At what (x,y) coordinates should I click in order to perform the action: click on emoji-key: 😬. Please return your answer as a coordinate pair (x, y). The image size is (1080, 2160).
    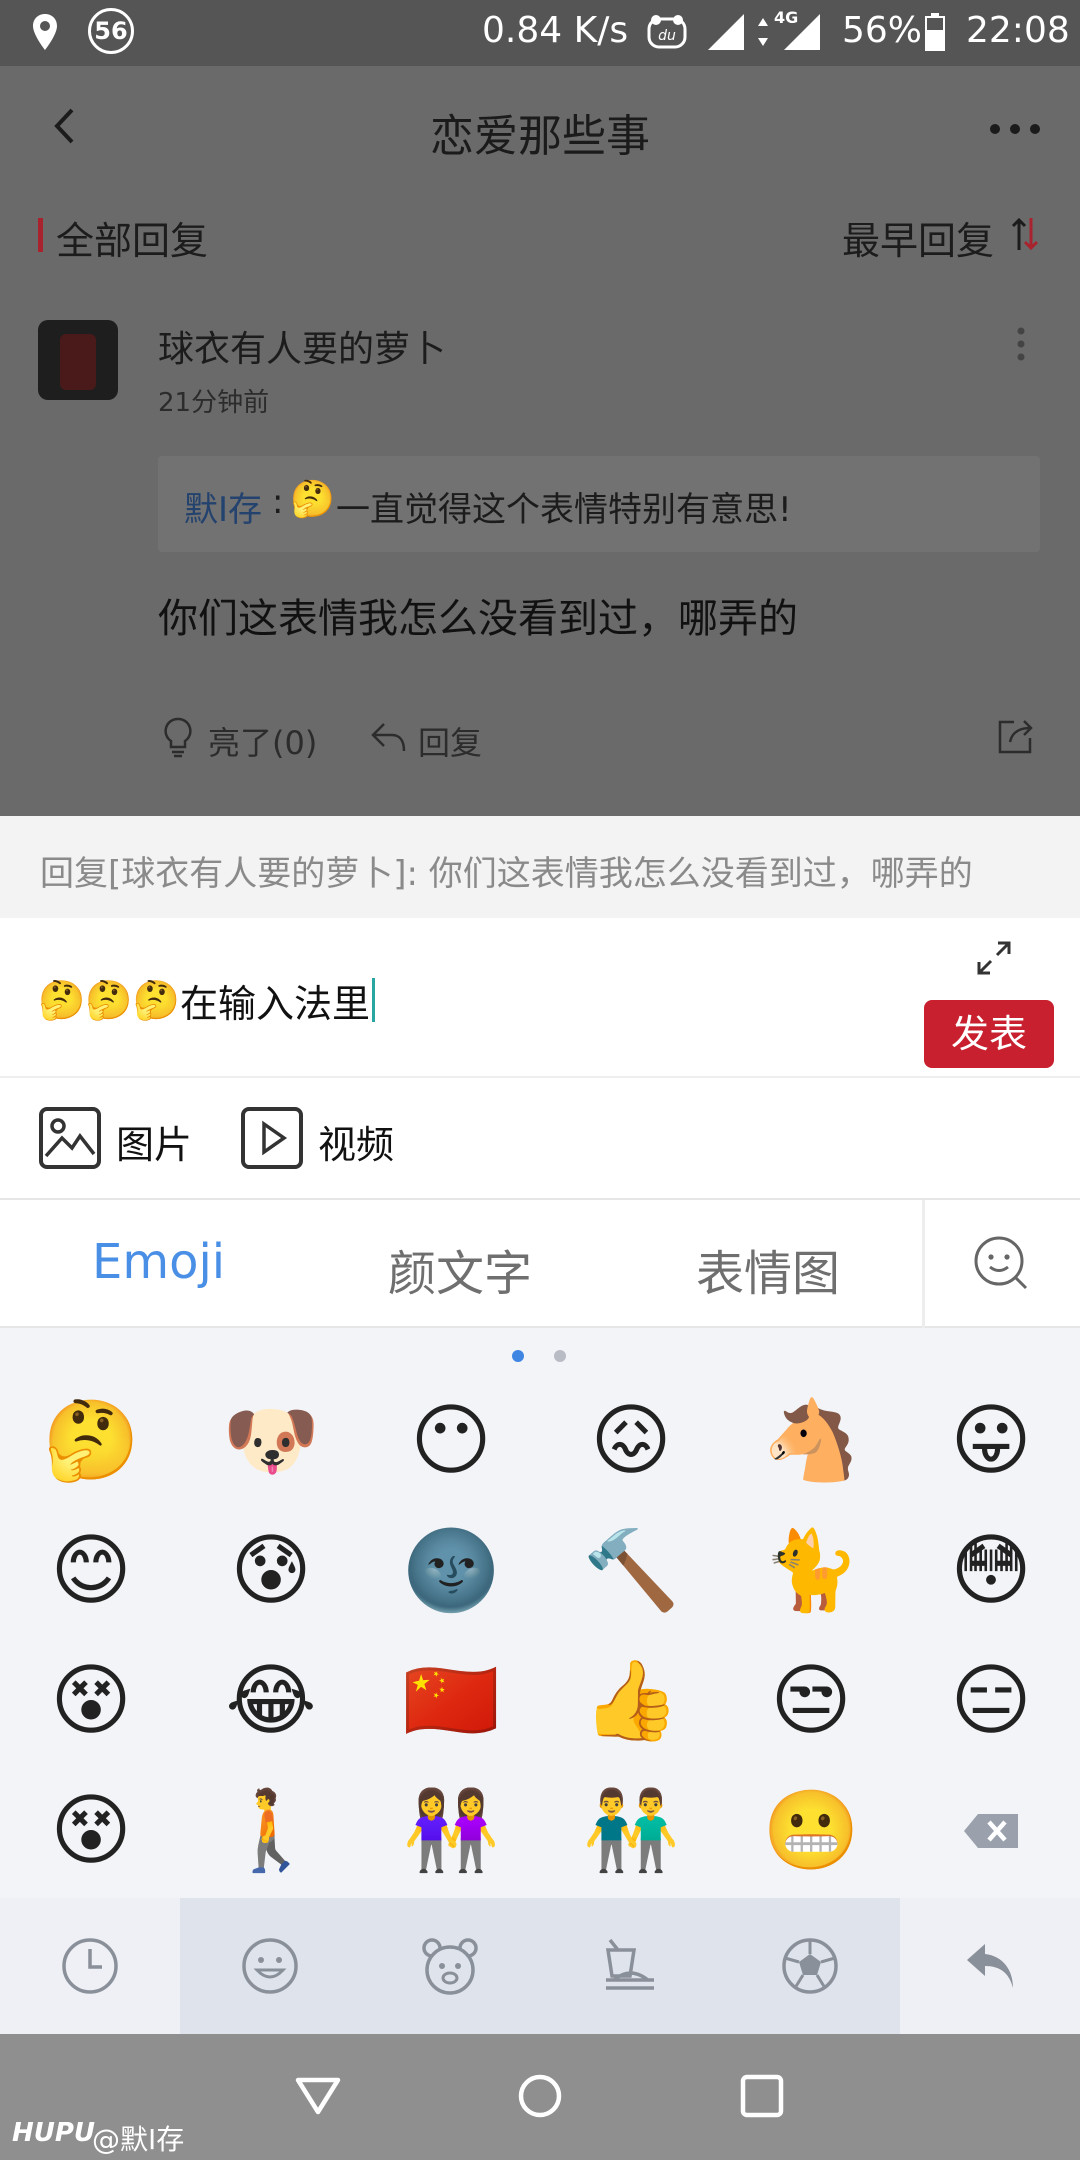
    Looking at the image, I should click on (811, 1831).